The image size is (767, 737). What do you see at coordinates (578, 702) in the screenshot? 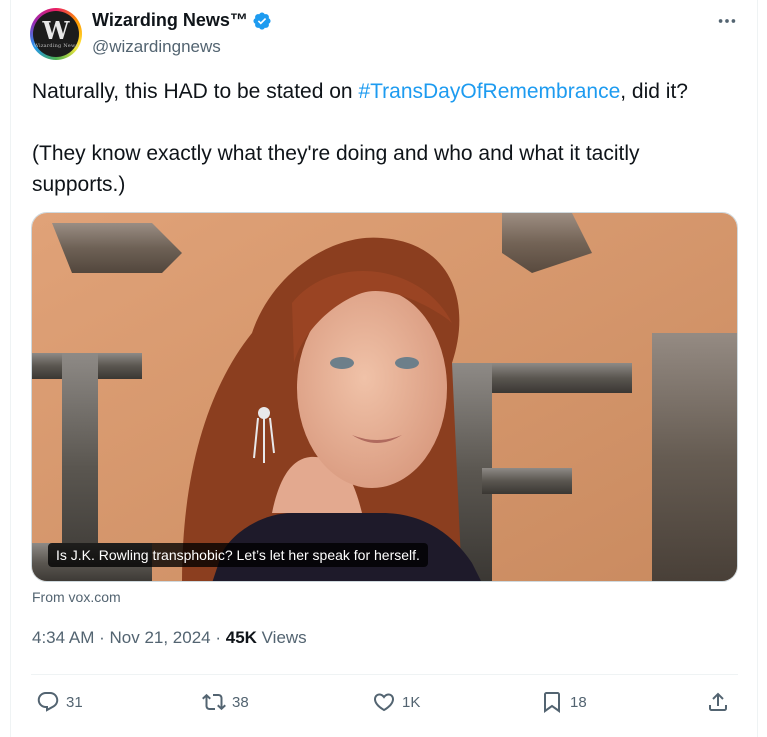
I see `bookmark-count: 18` at bounding box center [578, 702].